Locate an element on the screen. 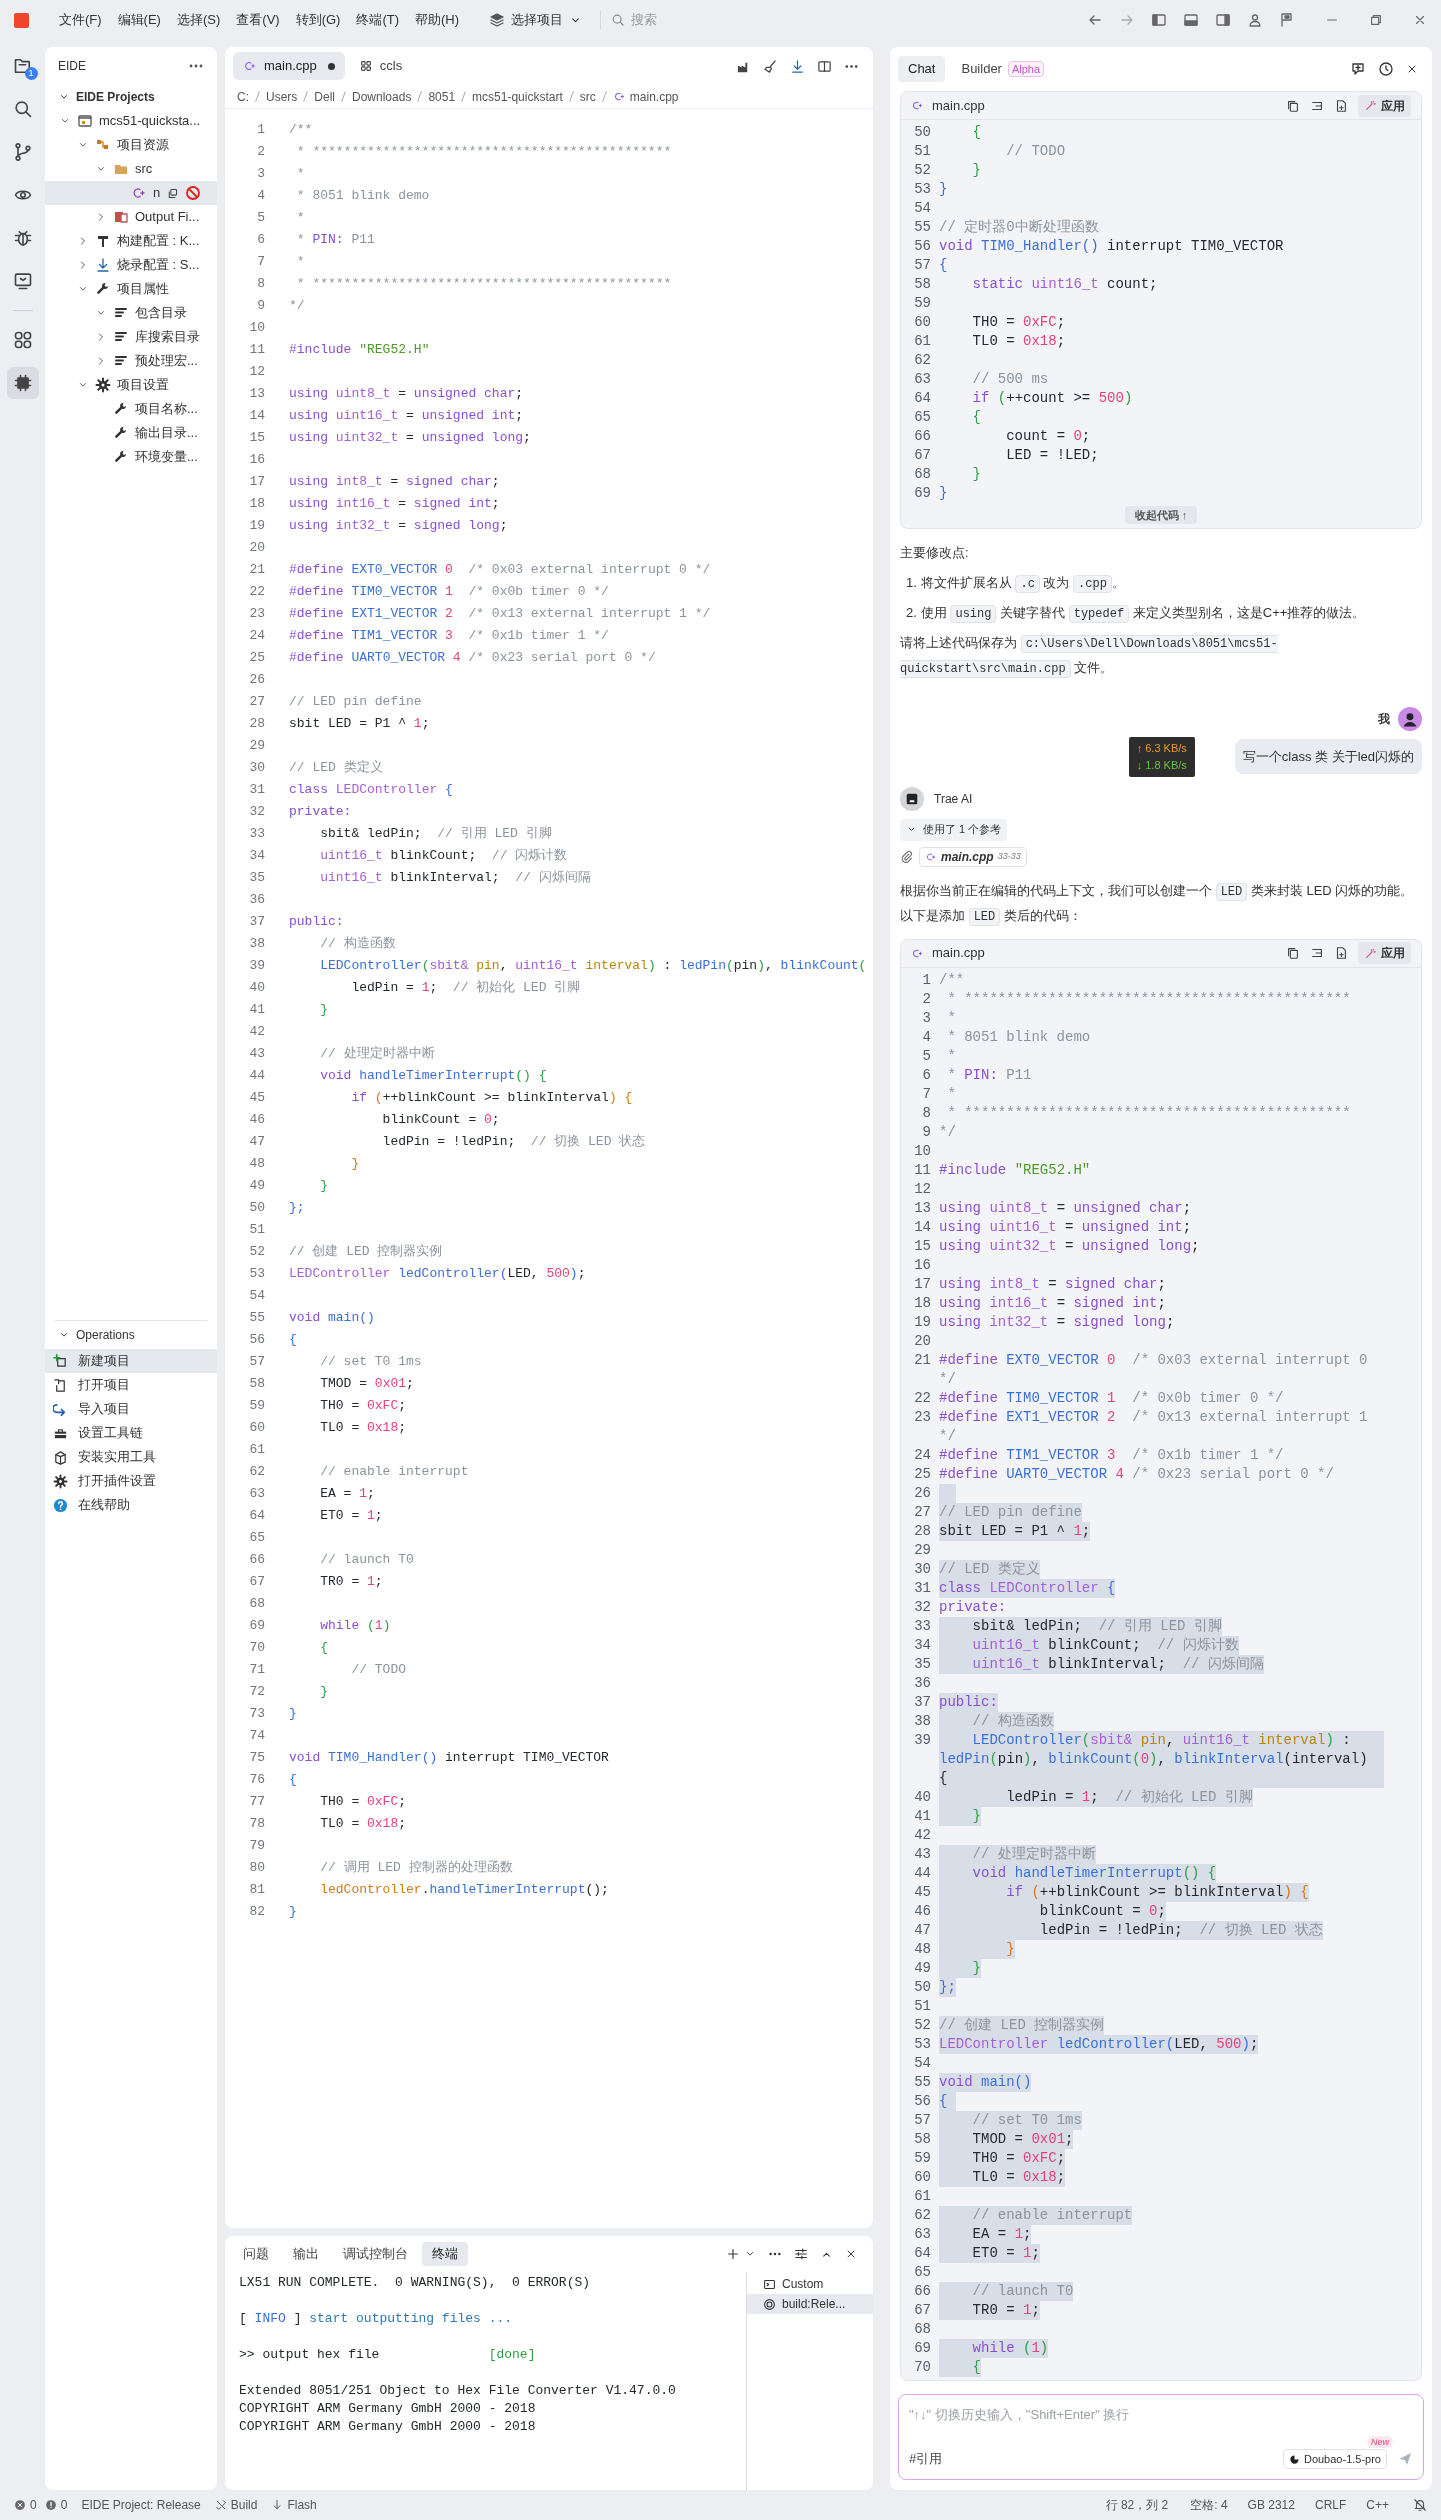 The height and width of the screenshot is (2520, 1441). operation-item: 设置工具链 is located at coordinates (131, 1433).